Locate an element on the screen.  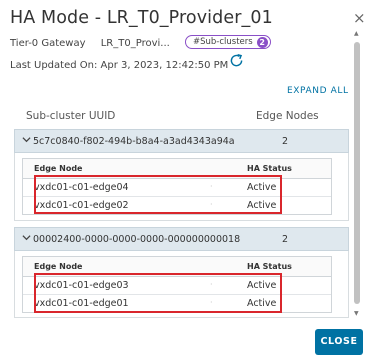
table-row: vxdc01-c01-edge01 · Active is located at coordinates (177, 304).